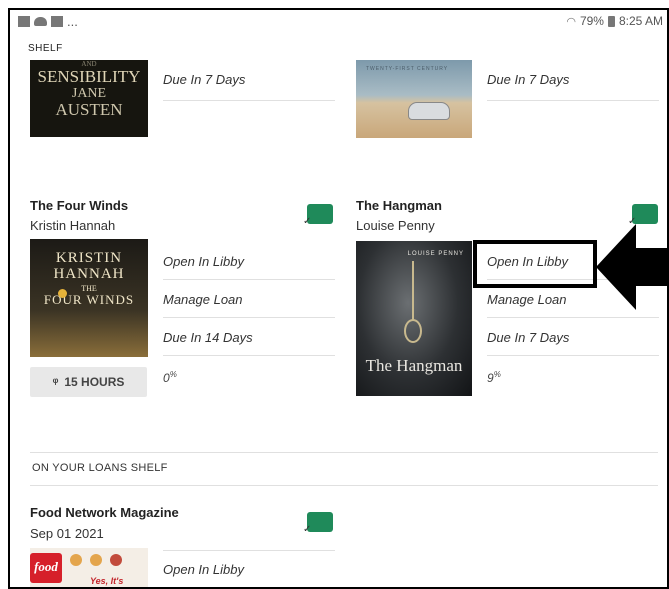  I want to click on trailer-illustration, so click(429, 111).